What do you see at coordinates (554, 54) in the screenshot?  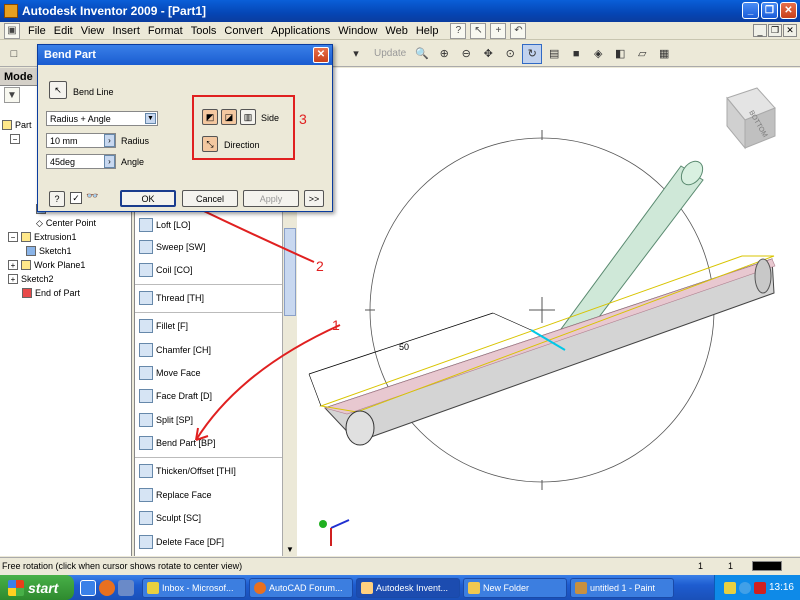 I see `look-at-icon: ▤` at bounding box center [554, 54].